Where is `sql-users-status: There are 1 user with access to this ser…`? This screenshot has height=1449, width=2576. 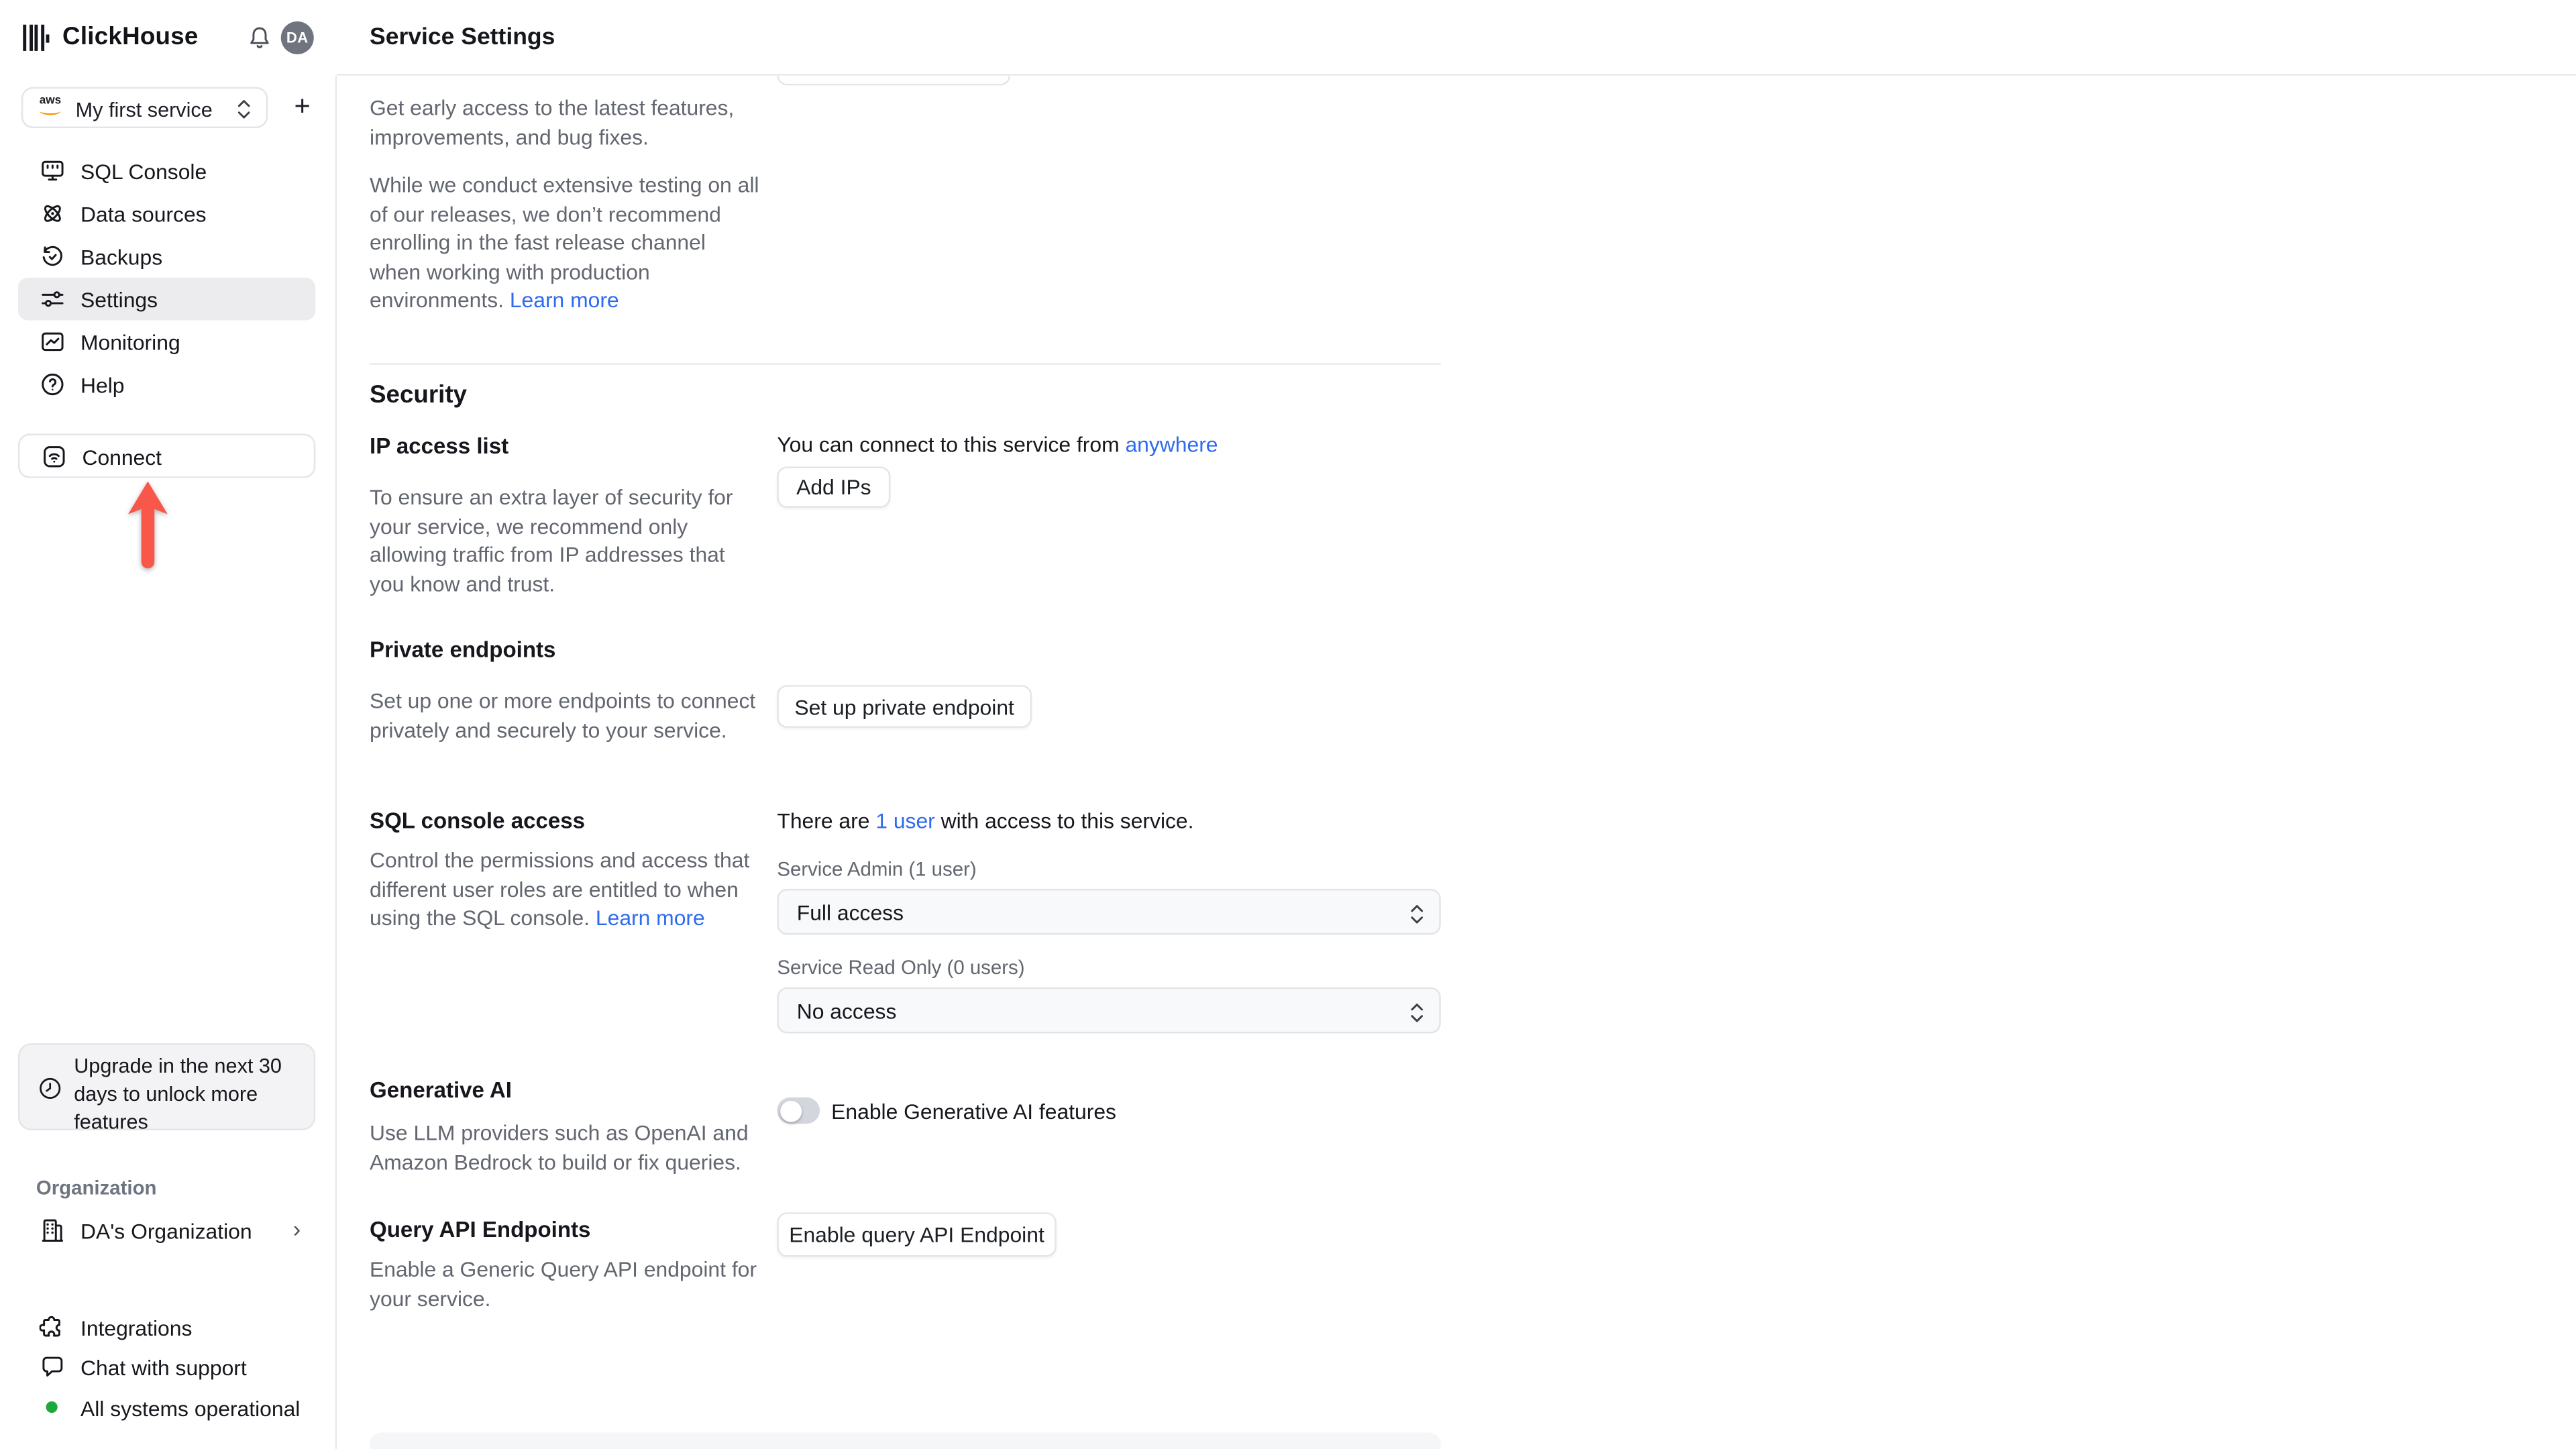 sql-users-status: There are 1 user with access to this ser… is located at coordinates (985, 820).